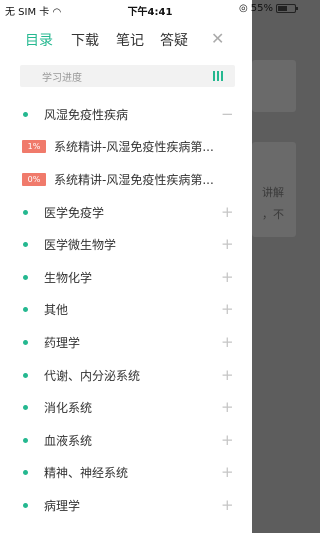  I want to click on chapter-label: 医学免疫学, so click(74, 212).